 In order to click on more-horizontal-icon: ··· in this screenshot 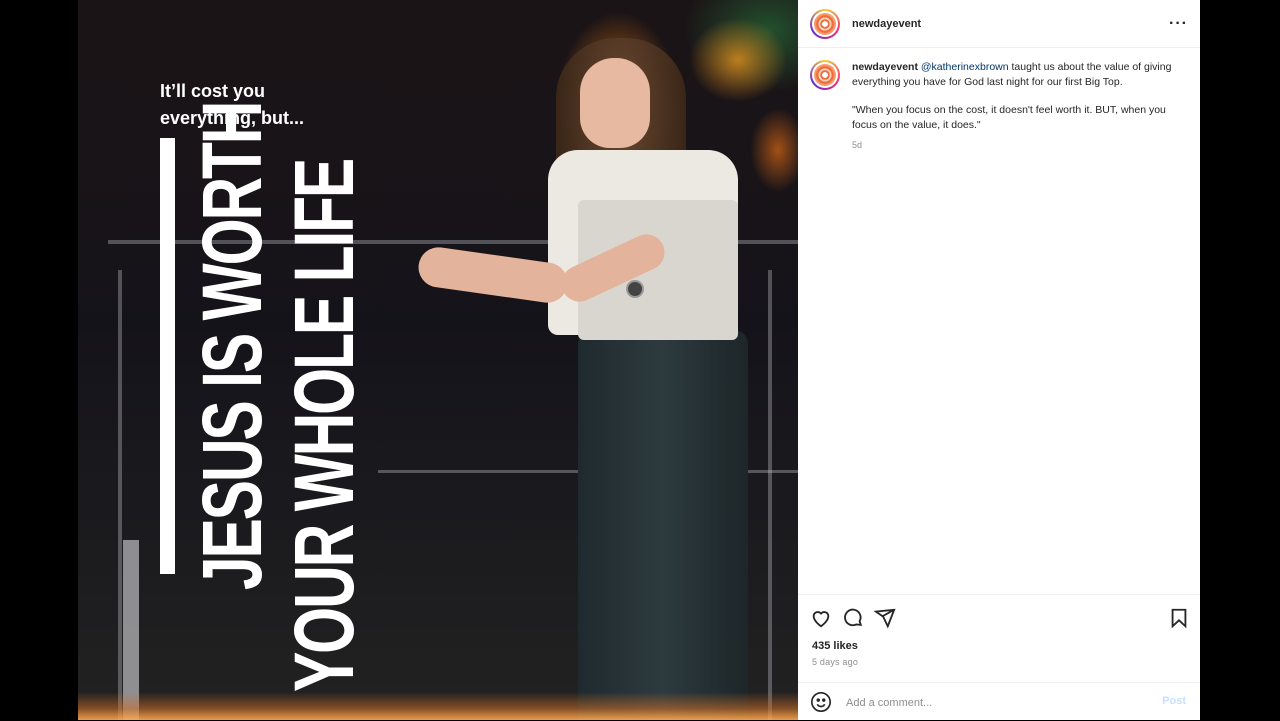, I will do `click(1178, 24)`.